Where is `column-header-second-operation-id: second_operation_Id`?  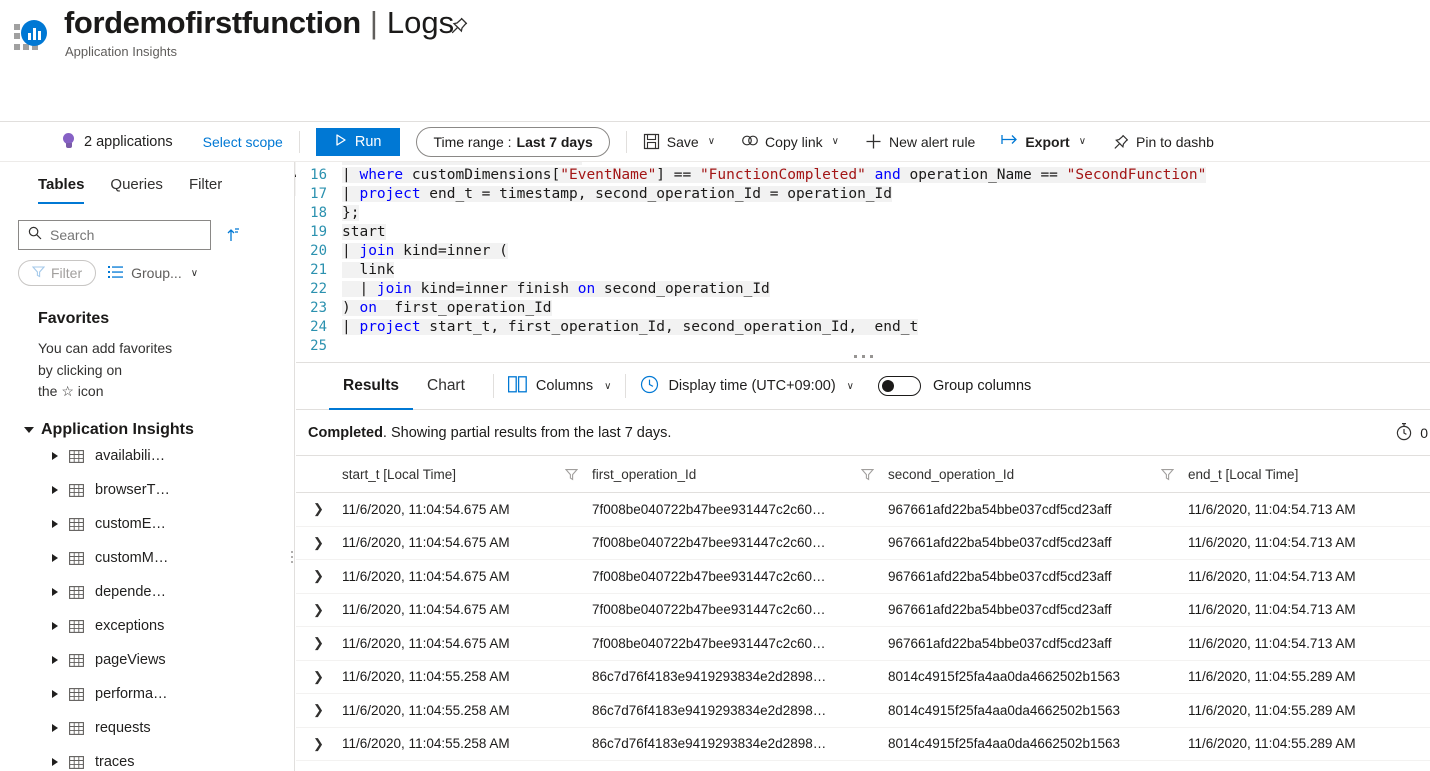
column-header-second-operation-id: second_operation_Id is located at coordinates (1038, 474).